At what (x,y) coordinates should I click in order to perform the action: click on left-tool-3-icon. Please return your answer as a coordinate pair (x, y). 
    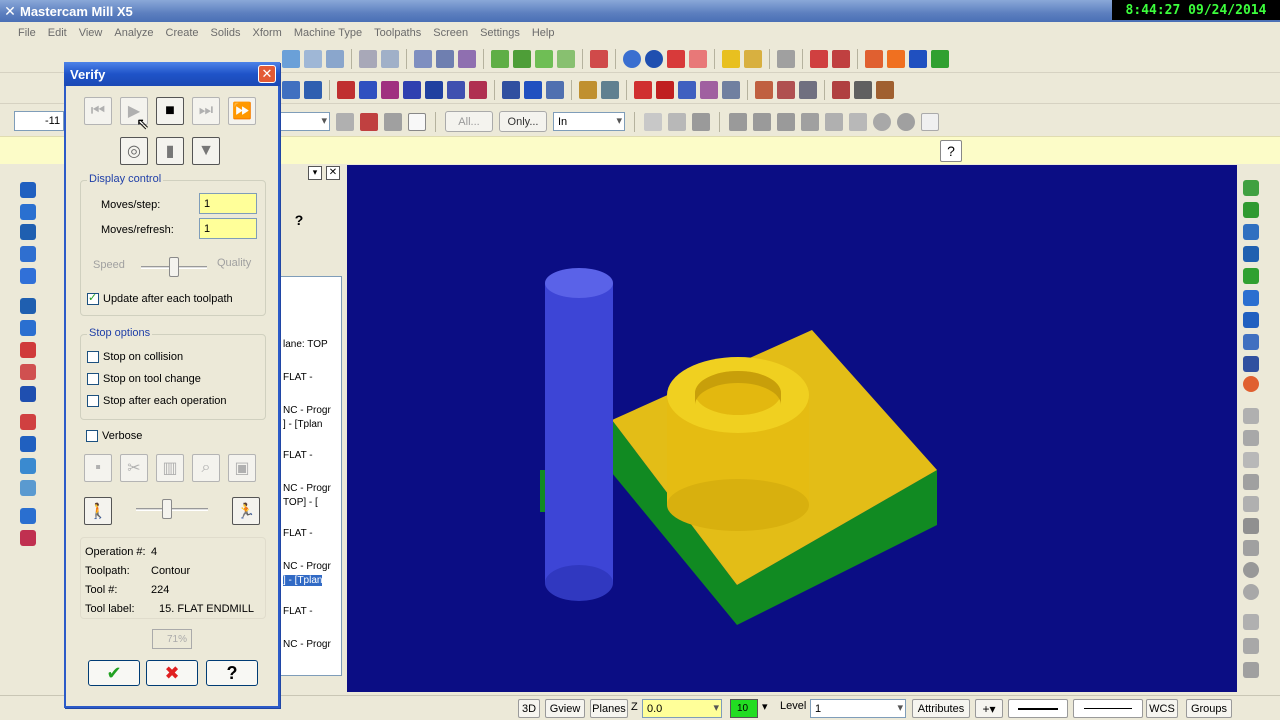
    Looking at the image, I should click on (28, 232).